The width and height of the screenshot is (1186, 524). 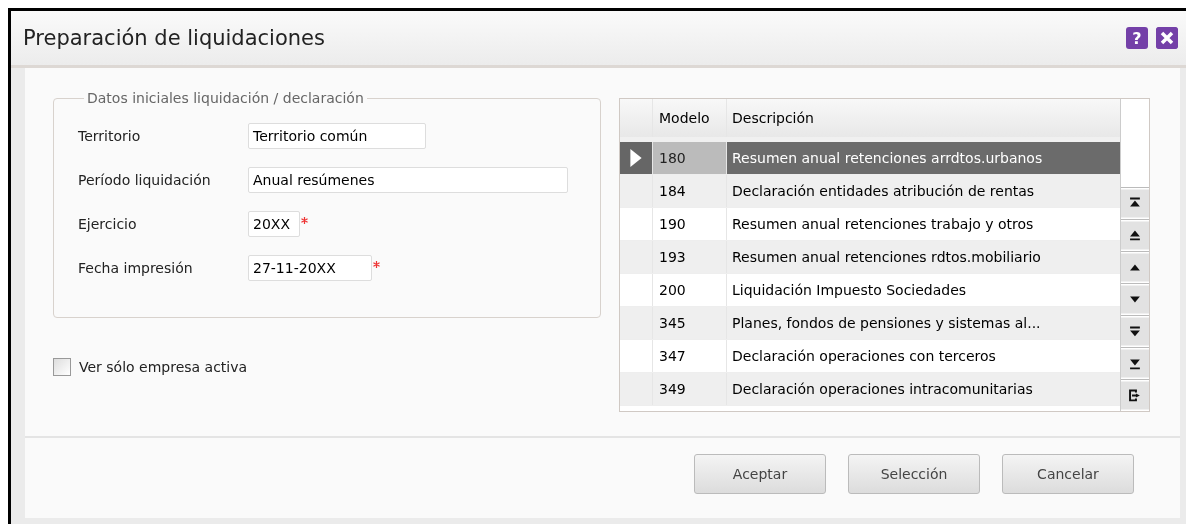 What do you see at coordinates (1135, 363) in the screenshot?
I see `last-page-icon` at bounding box center [1135, 363].